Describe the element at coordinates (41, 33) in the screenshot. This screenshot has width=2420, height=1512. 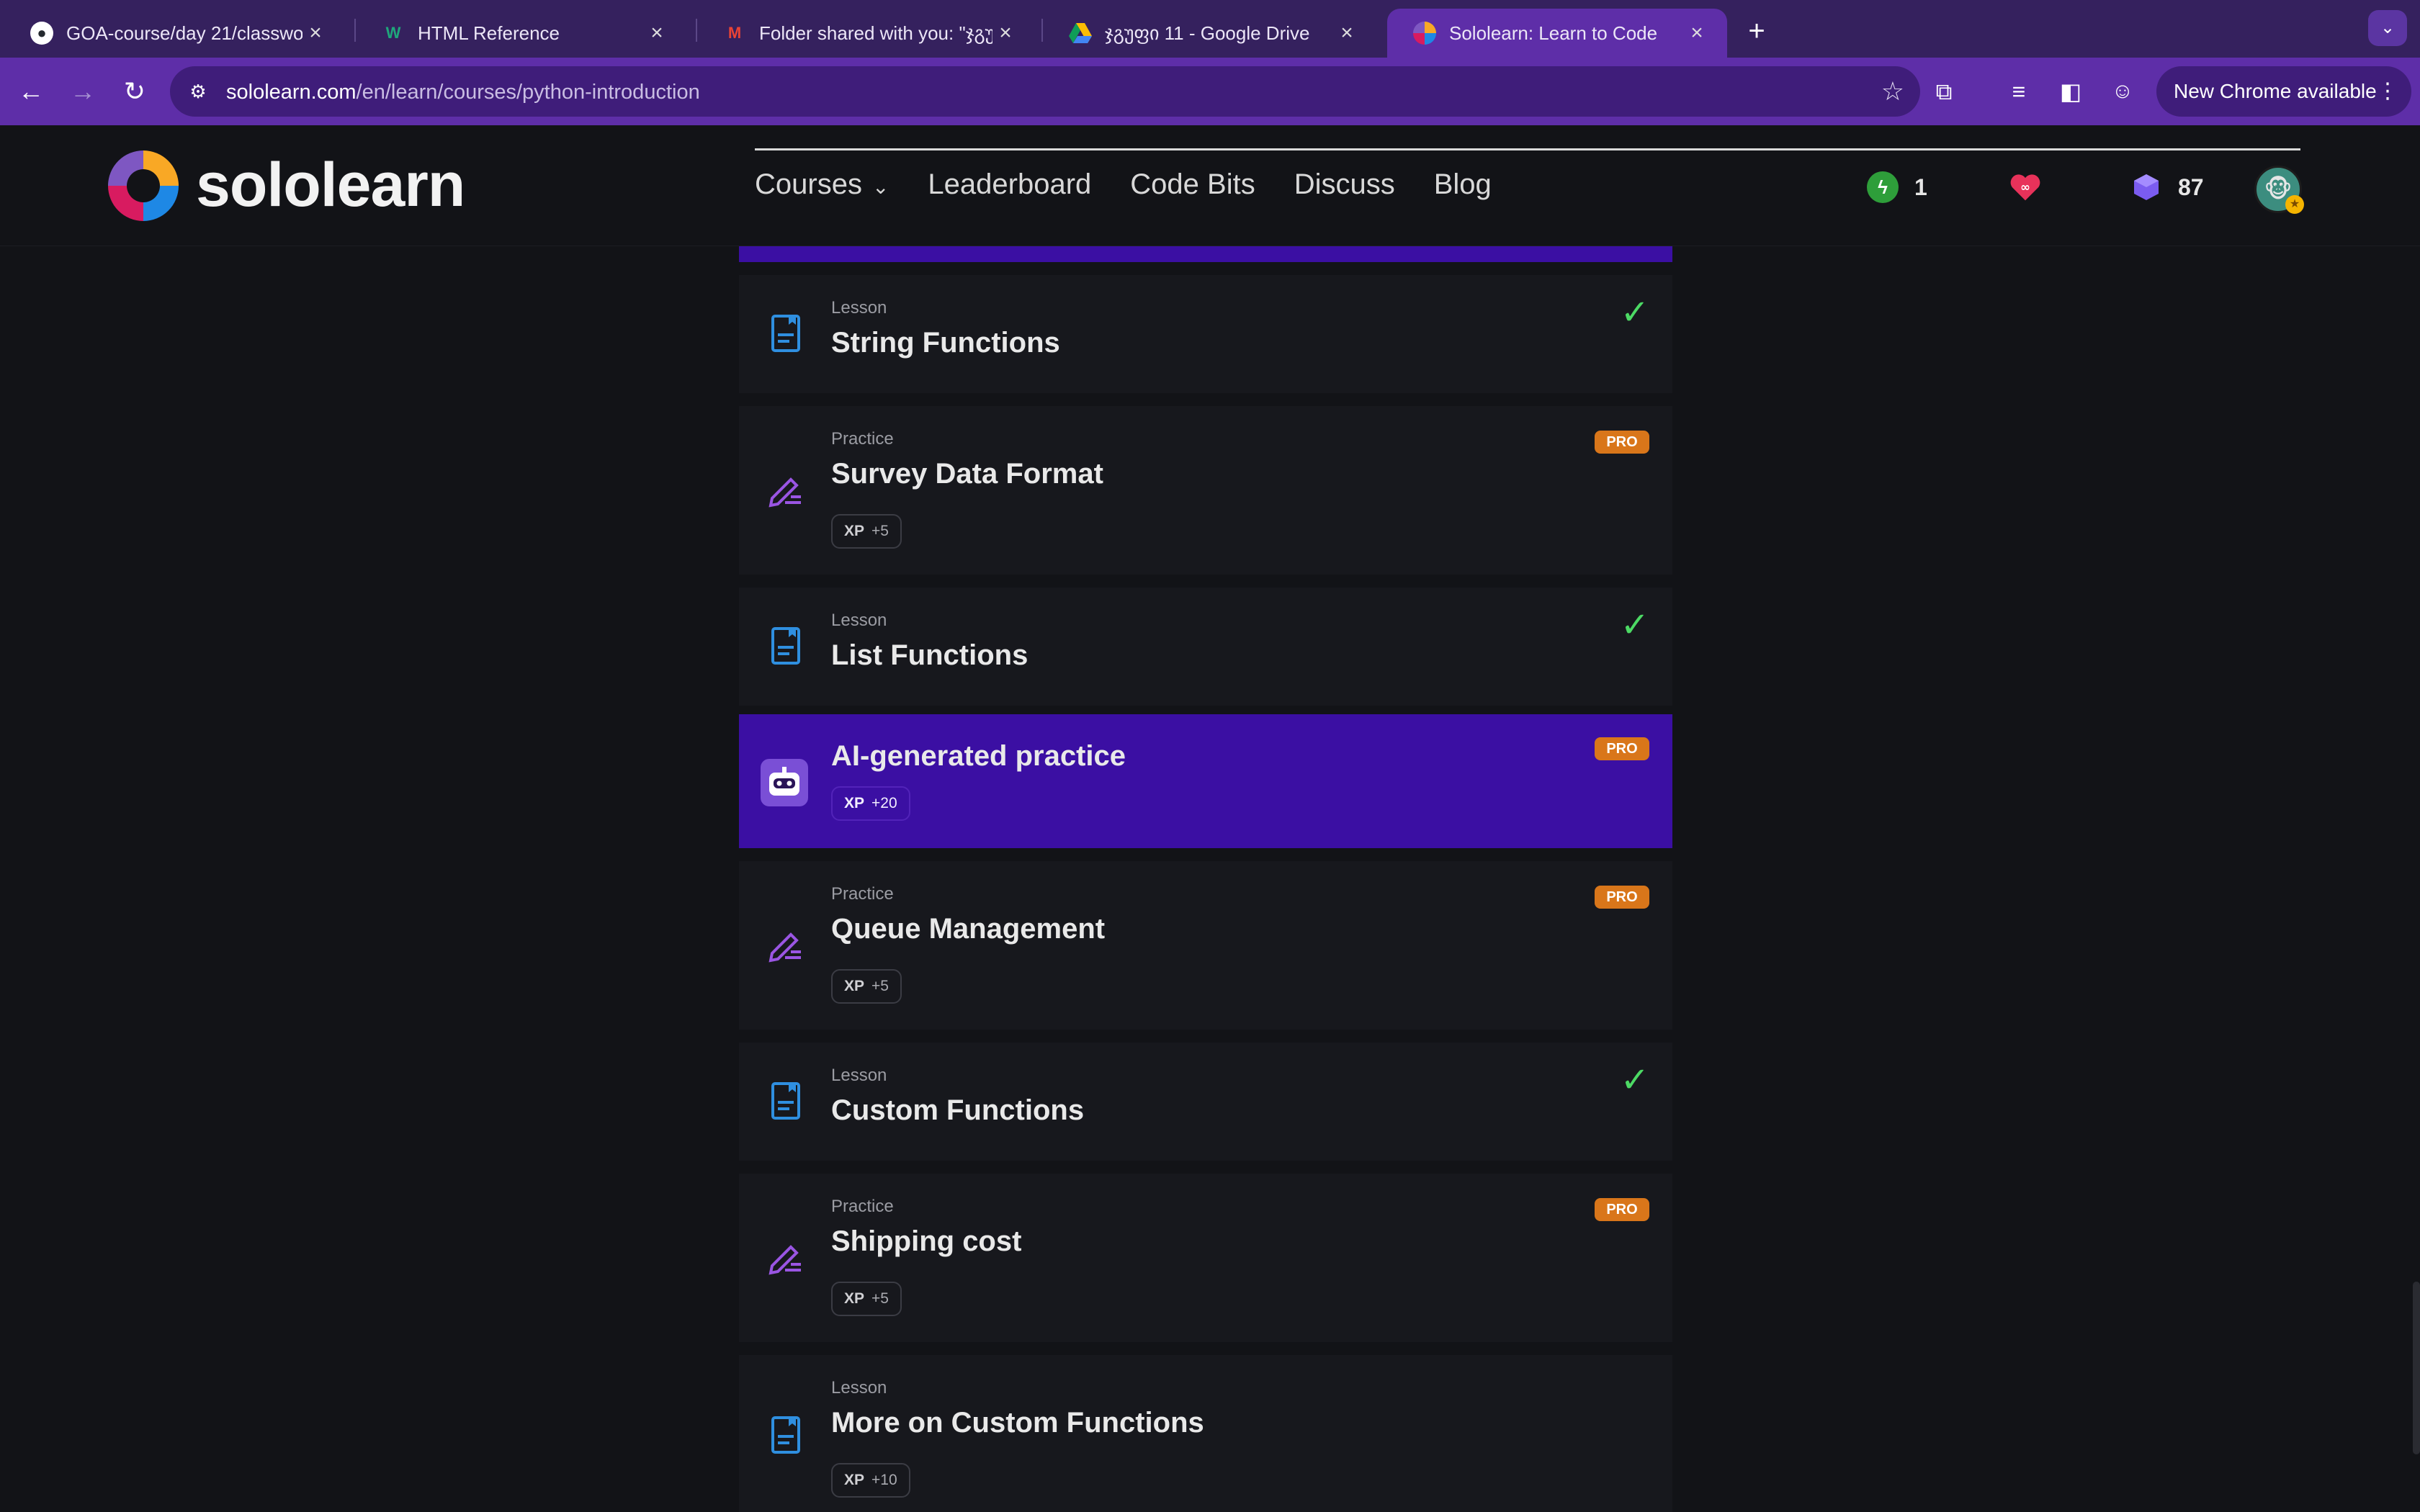
I see `github-icon: ●` at that location.